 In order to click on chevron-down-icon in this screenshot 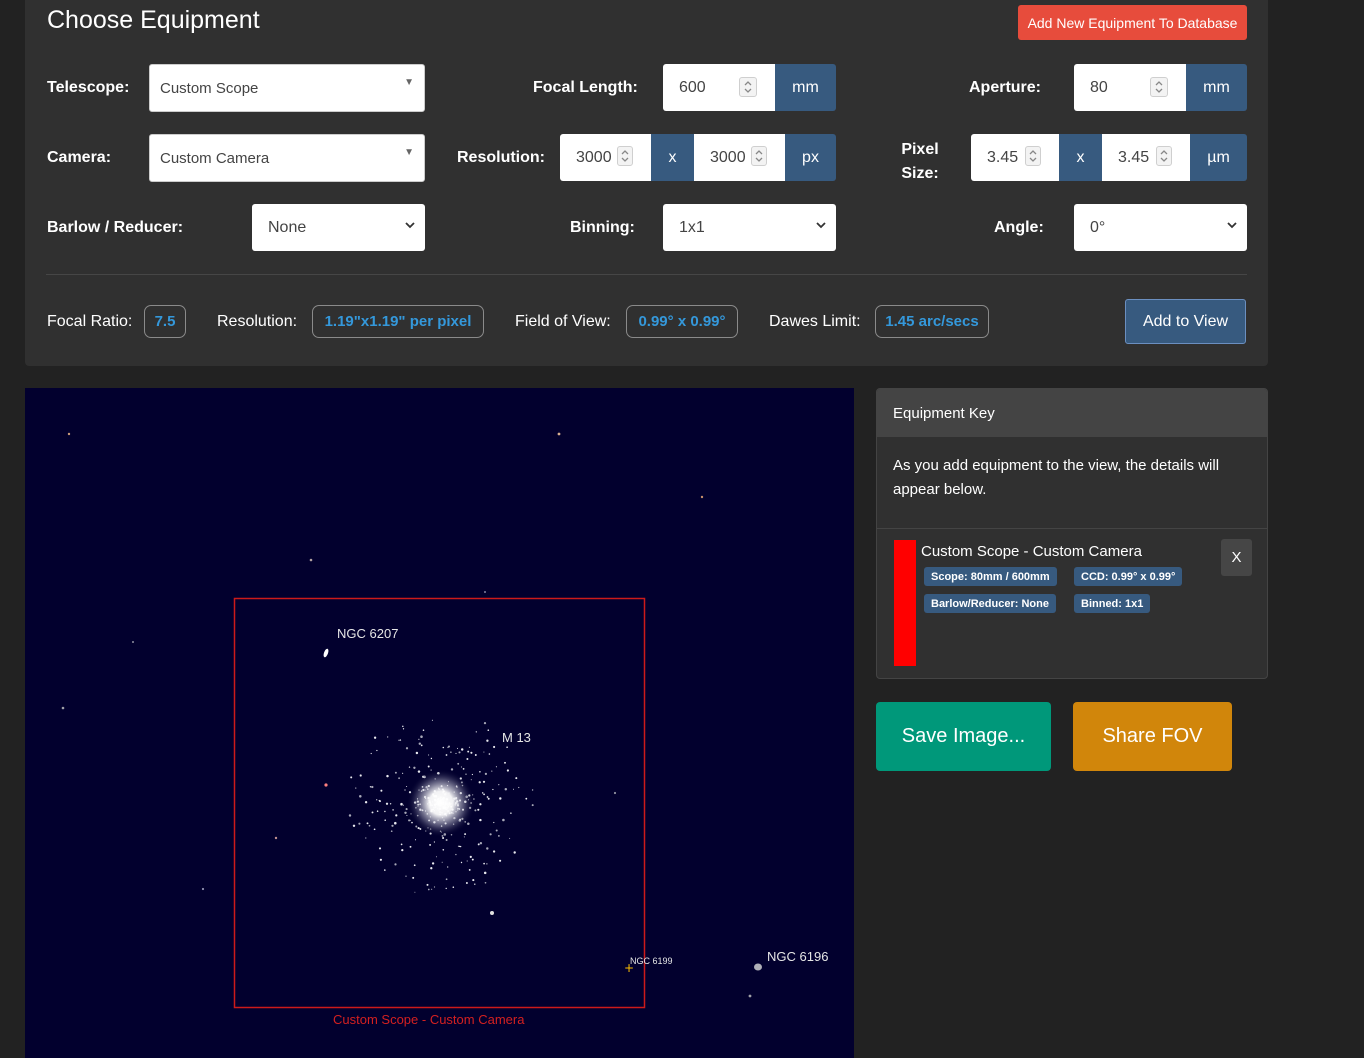, I will do `click(821, 225)`.